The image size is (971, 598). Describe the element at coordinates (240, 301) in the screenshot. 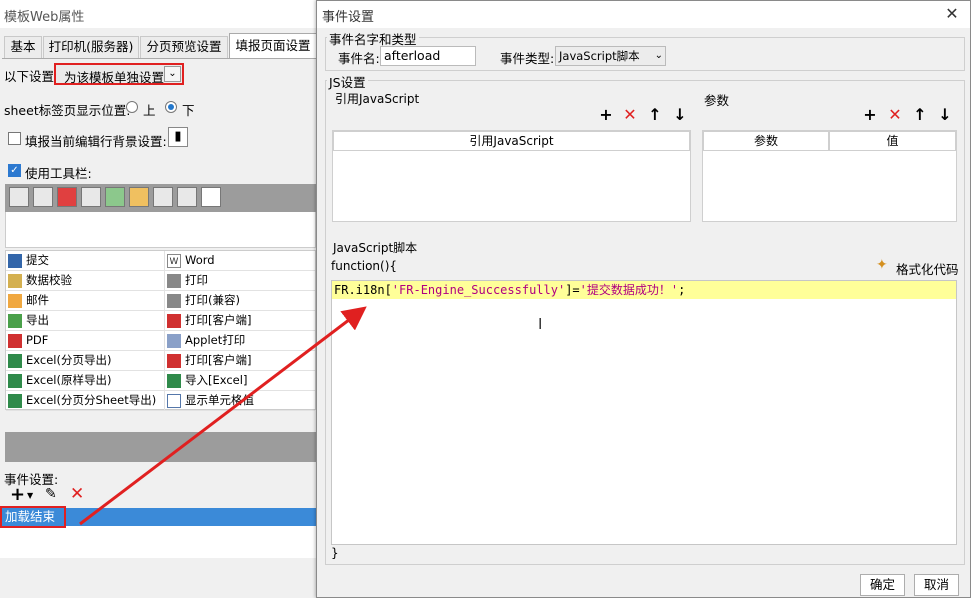

I see `table-row: 打印(兼容)` at that location.